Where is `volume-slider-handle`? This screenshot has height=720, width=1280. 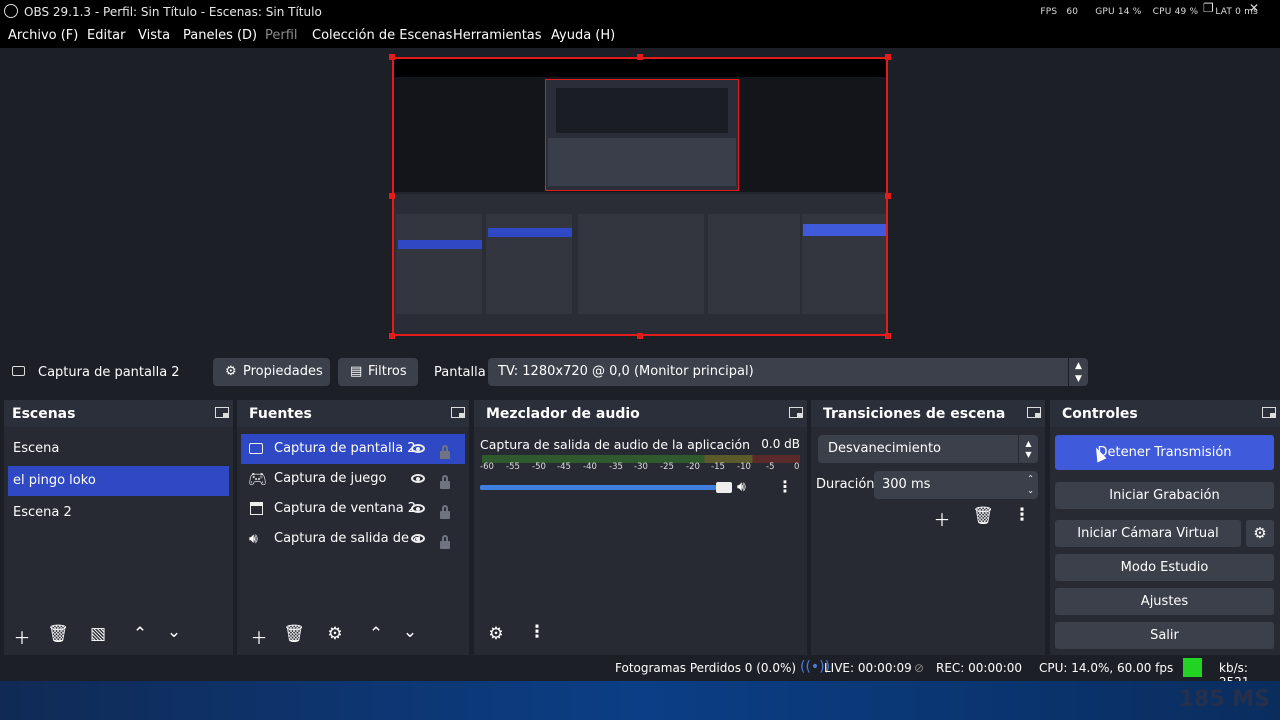 volume-slider-handle is located at coordinates (724, 487).